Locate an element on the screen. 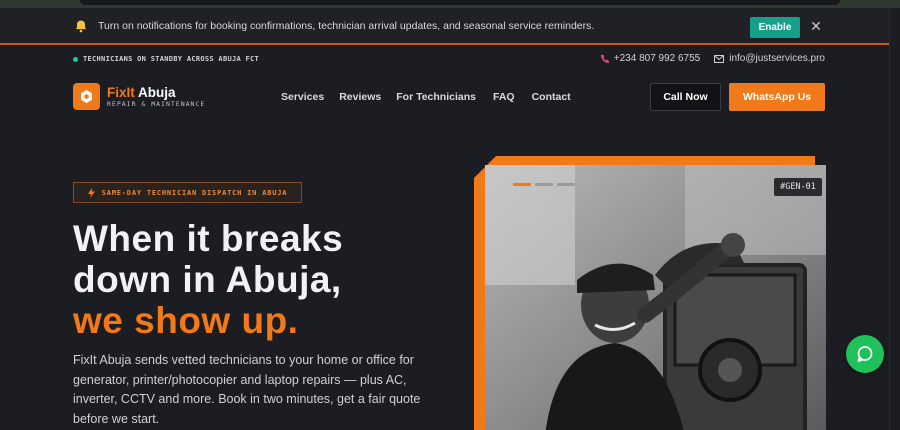 The image size is (900, 430). whatsapp-button: WhatsApp Us is located at coordinates (777, 97).